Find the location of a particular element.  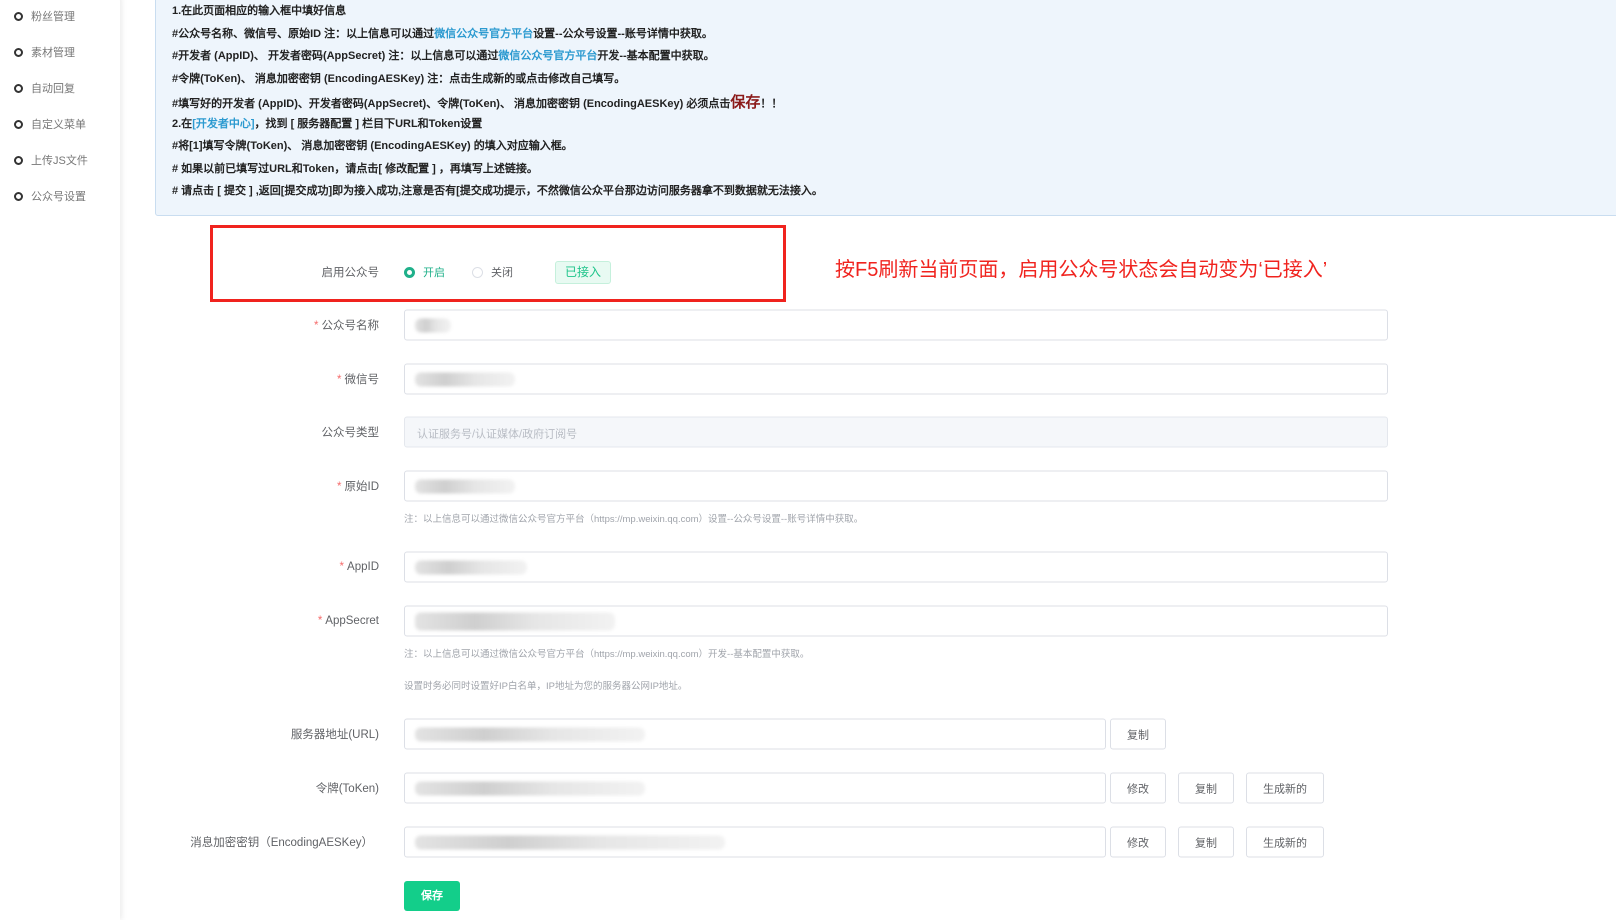

text: #公众号名称、微信号、原始ID 注：以上信息可以通过 is located at coordinates (303, 34).